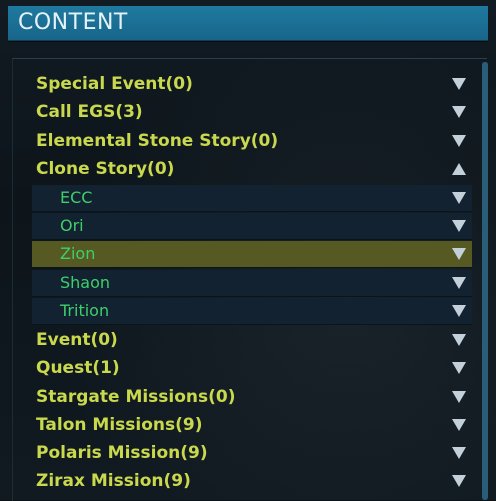  What do you see at coordinates (89, 112) in the screenshot?
I see `category-label: Call EGS(3)` at bounding box center [89, 112].